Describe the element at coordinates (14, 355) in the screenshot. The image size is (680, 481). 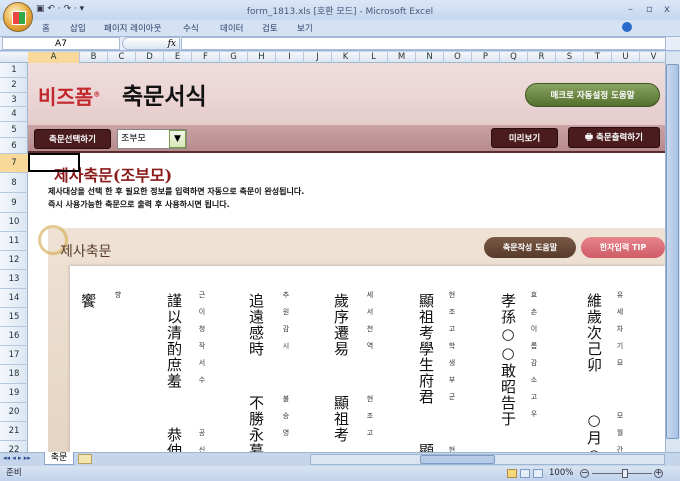
I see `row-header-17: 17` at that location.